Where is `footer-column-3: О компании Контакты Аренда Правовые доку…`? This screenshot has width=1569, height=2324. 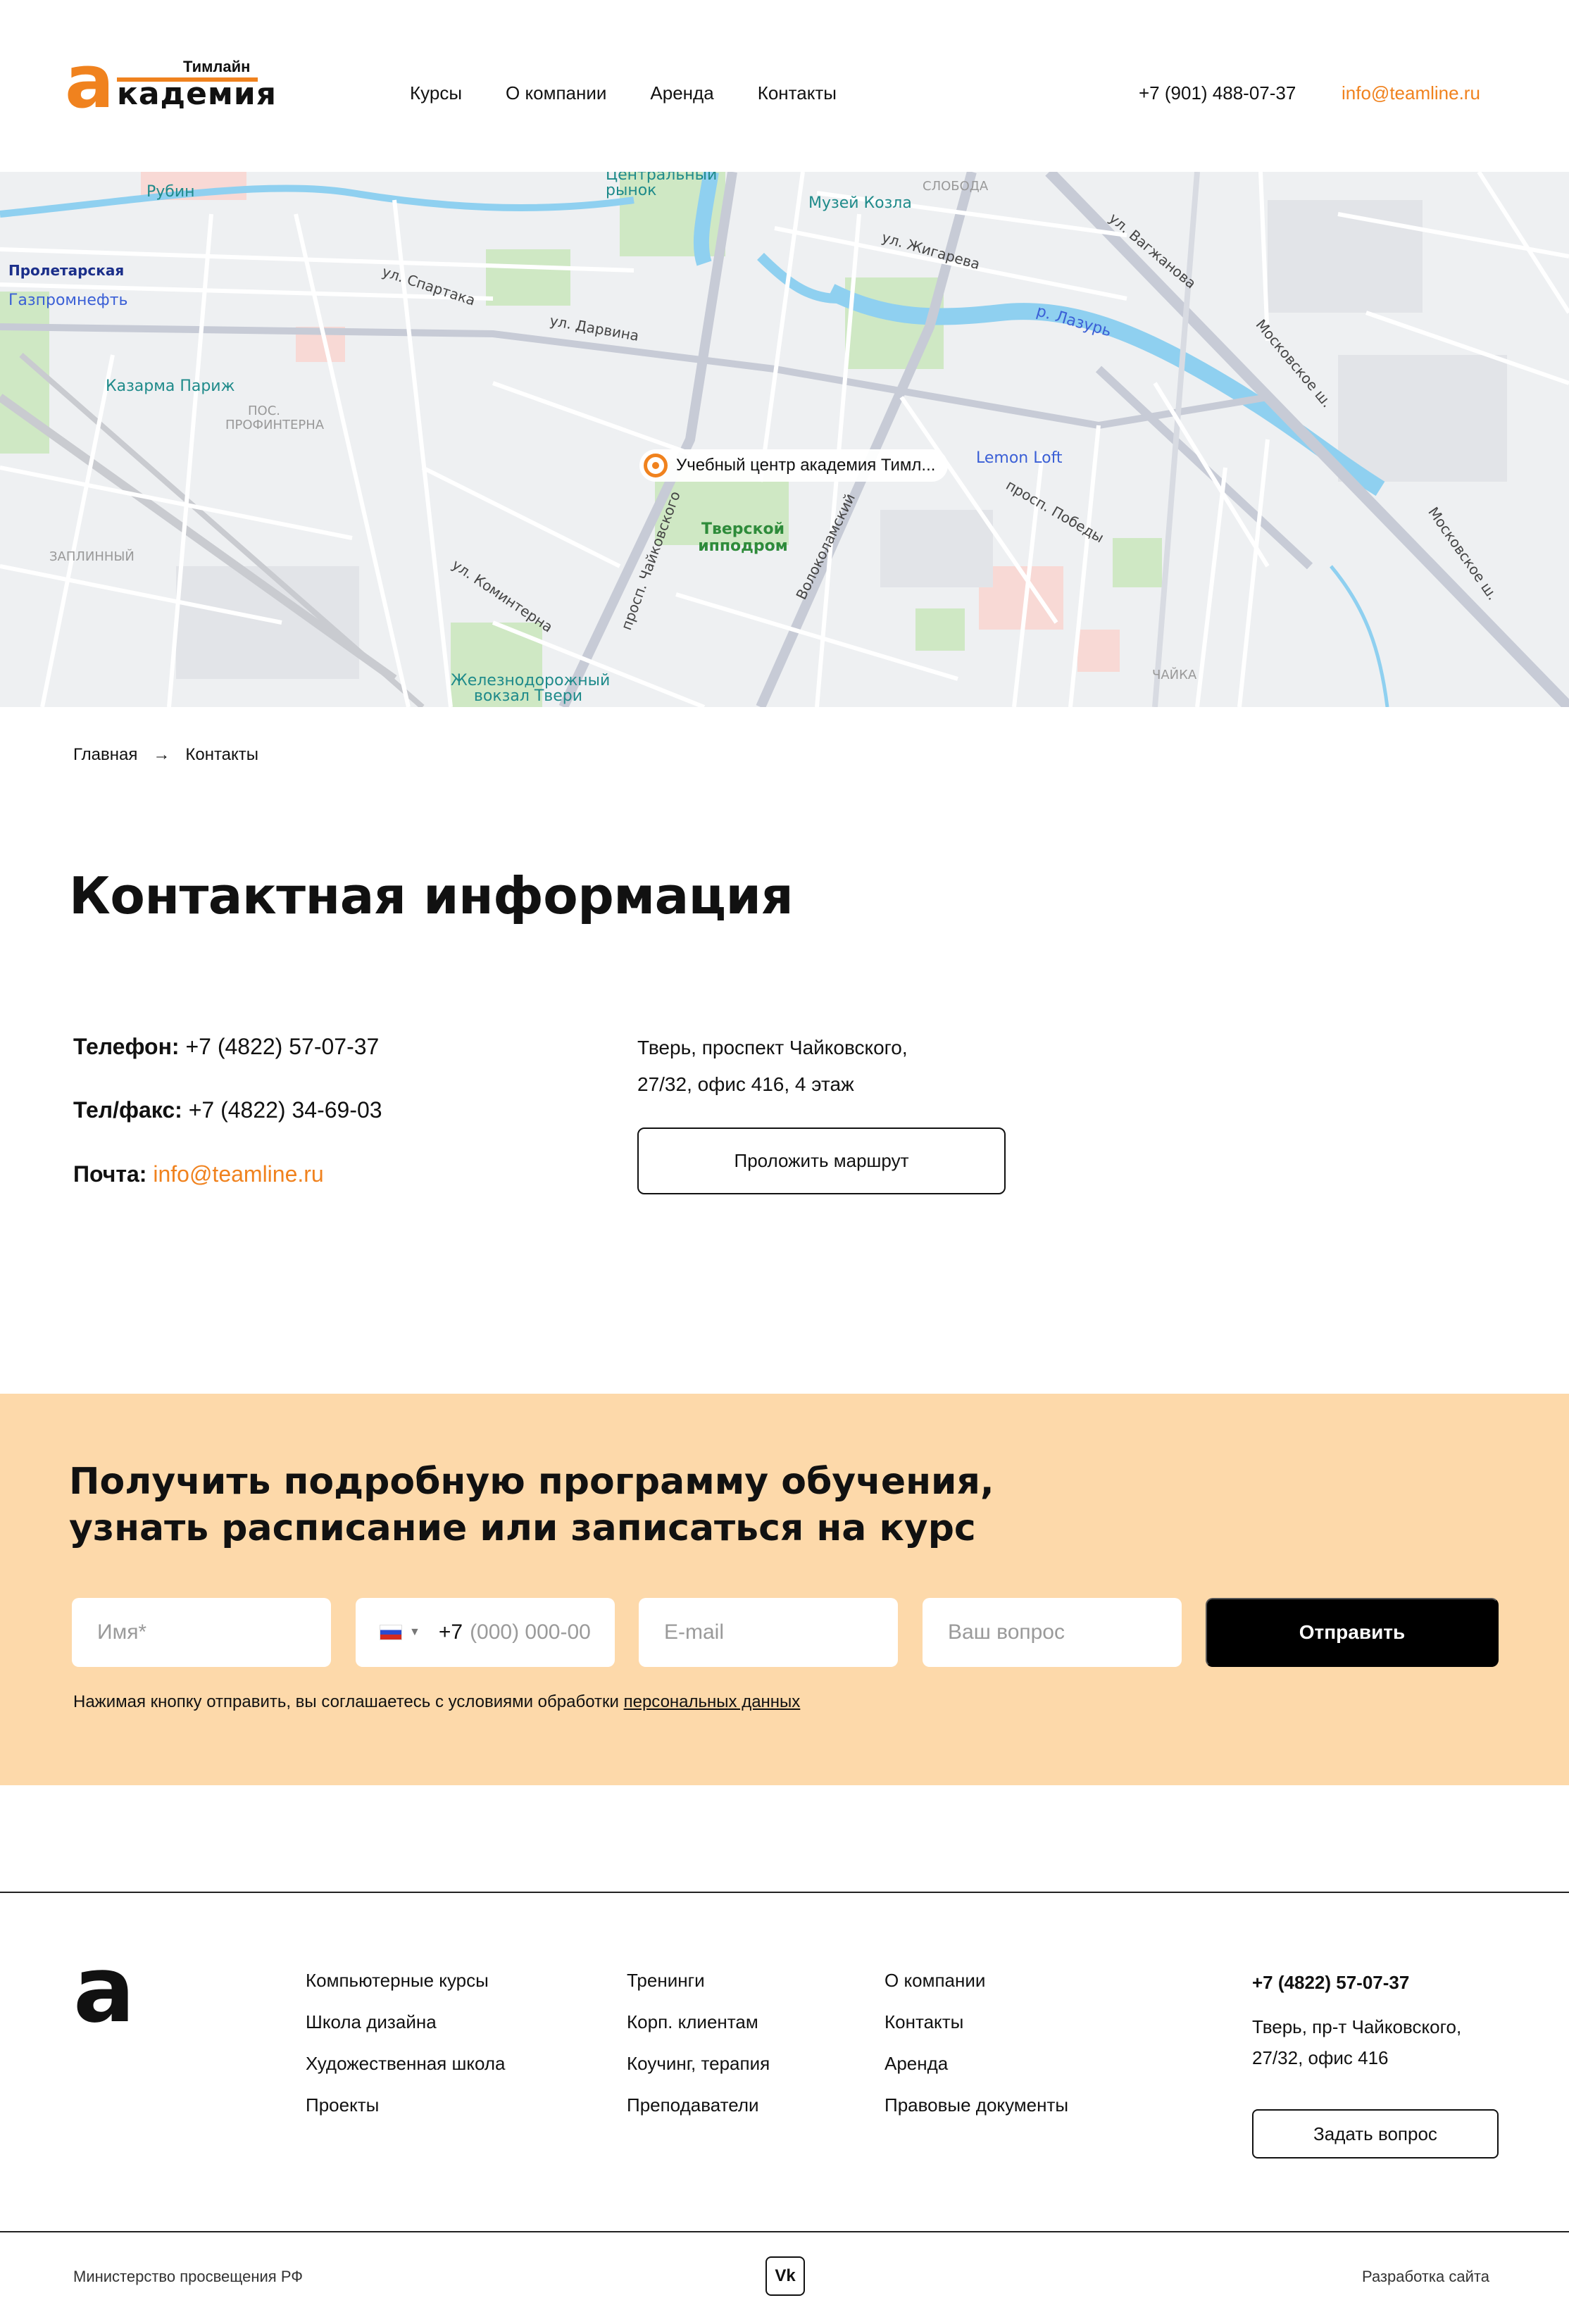
footer-column-3: О компании Контакты Аренда Правовые доку… is located at coordinates (976, 2042).